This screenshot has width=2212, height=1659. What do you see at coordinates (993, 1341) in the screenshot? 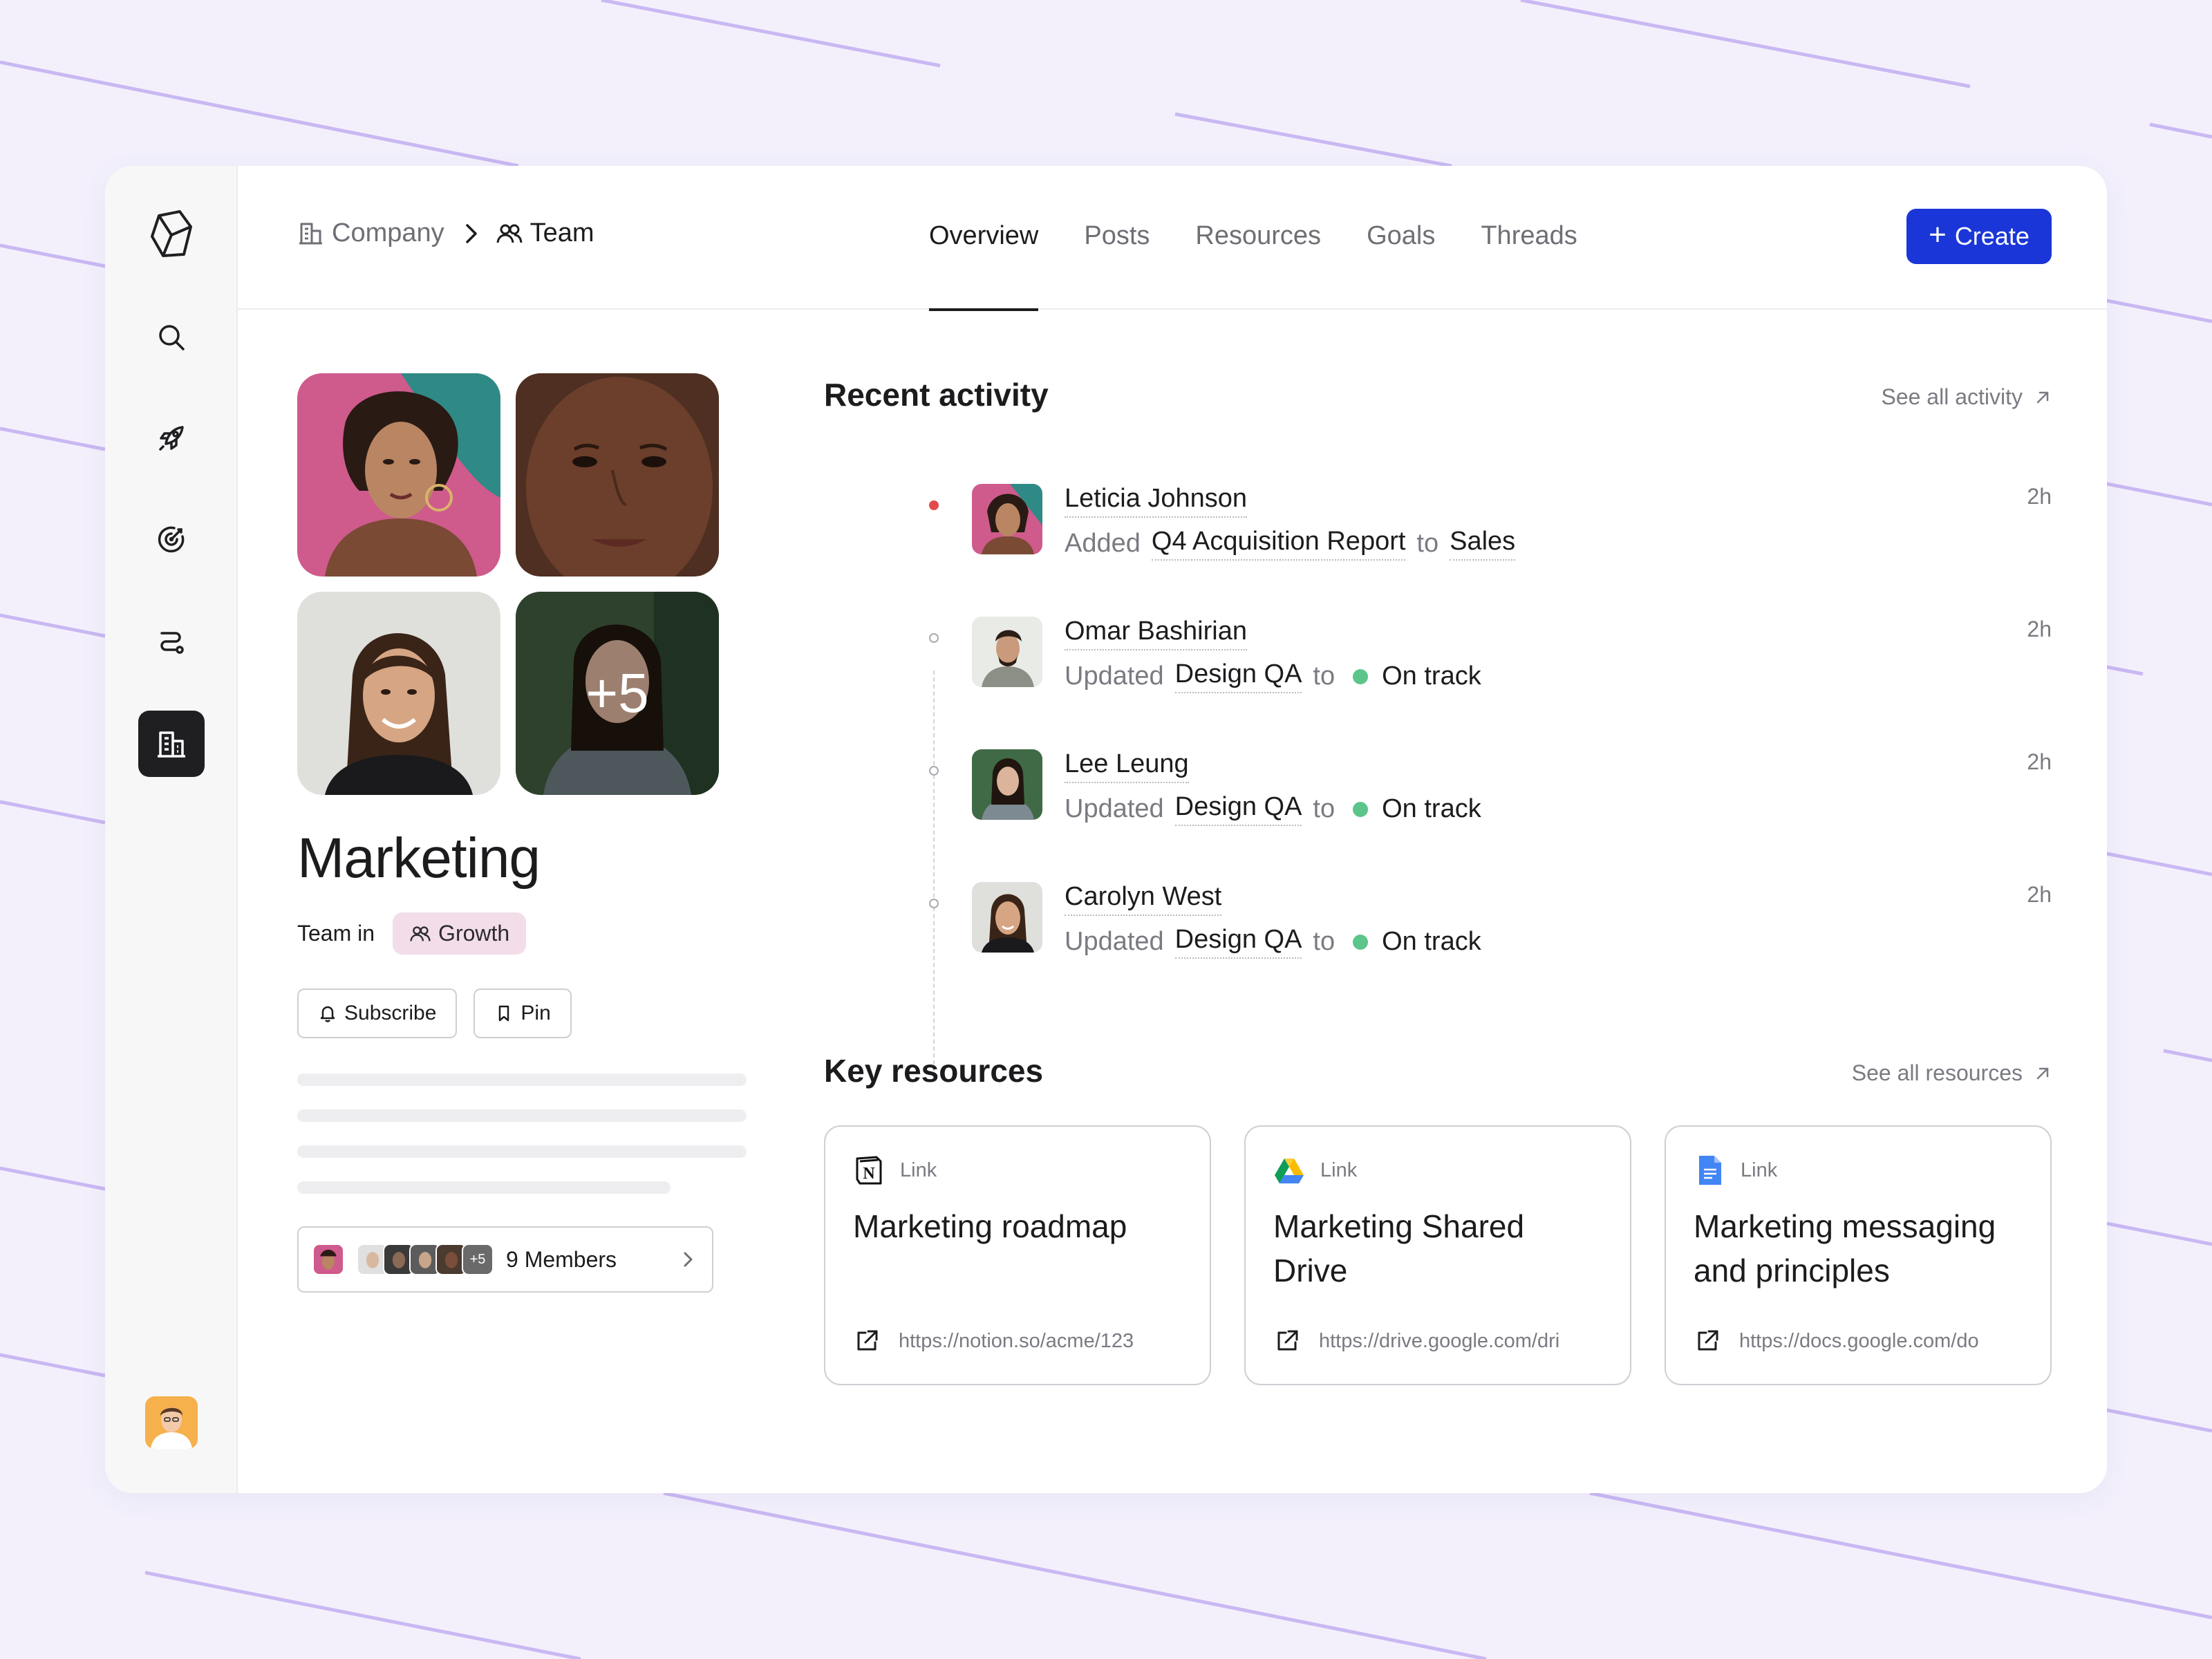
I see `resource-url: https://notion.so/acme/123` at bounding box center [993, 1341].